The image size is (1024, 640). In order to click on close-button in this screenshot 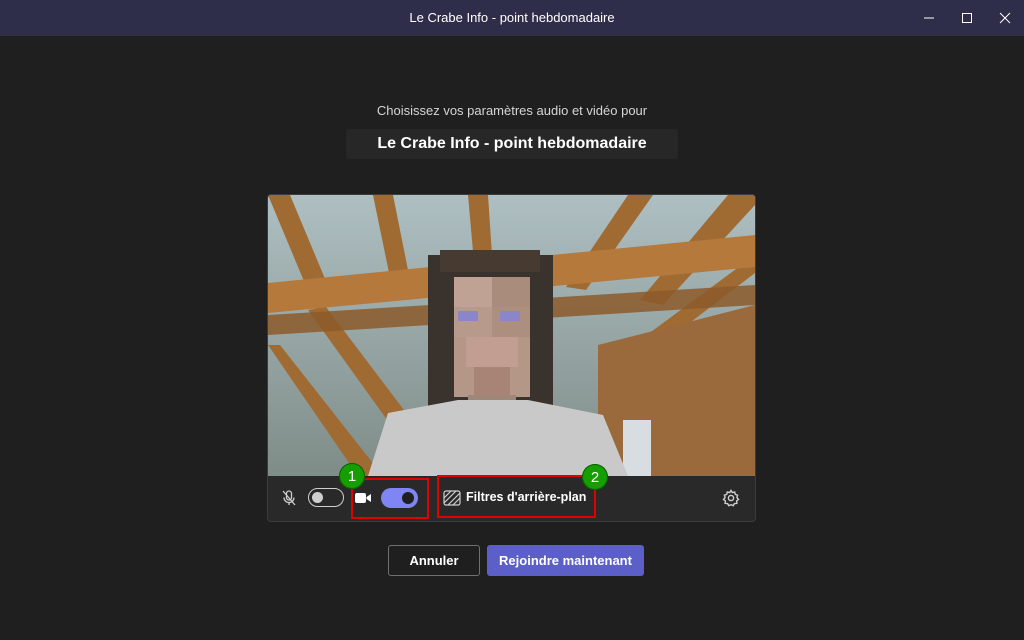, I will do `click(1005, 18)`.